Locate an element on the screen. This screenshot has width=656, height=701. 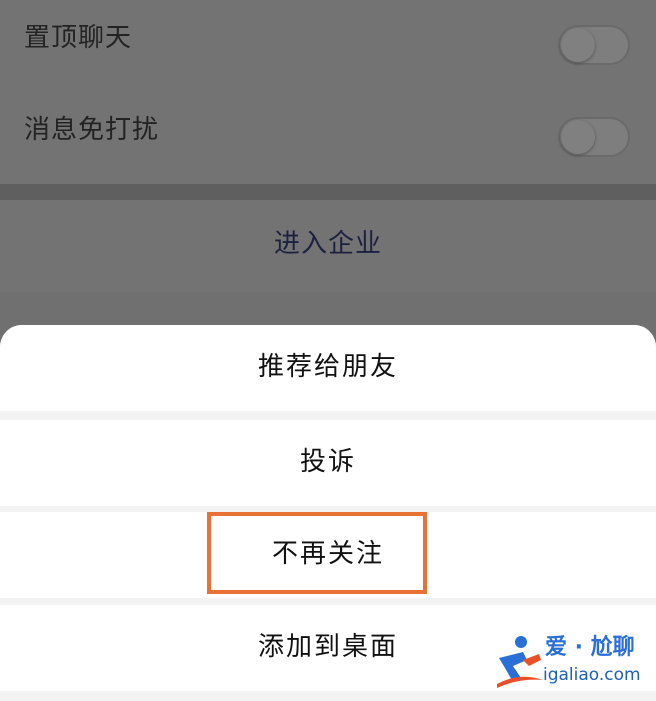
watermark-logo-icon is located at coordinates (520, 662).